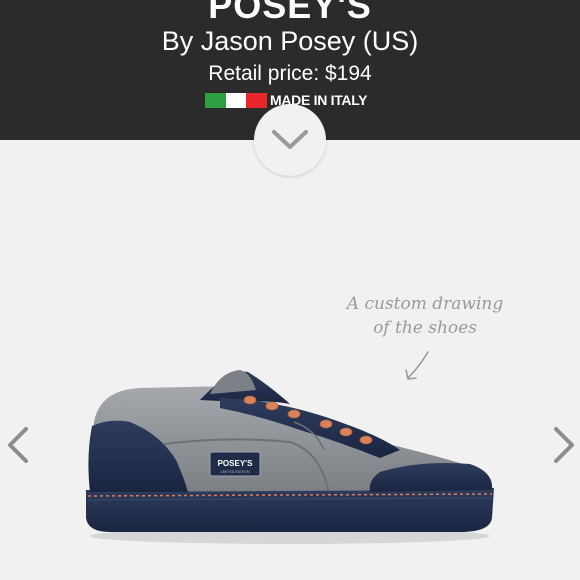  I want to click on next-image-button, so click(563, 445).